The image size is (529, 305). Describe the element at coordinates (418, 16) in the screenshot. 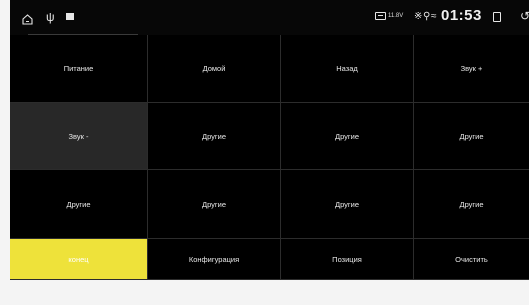

I see `bluetooth-icon: ※` at that location.